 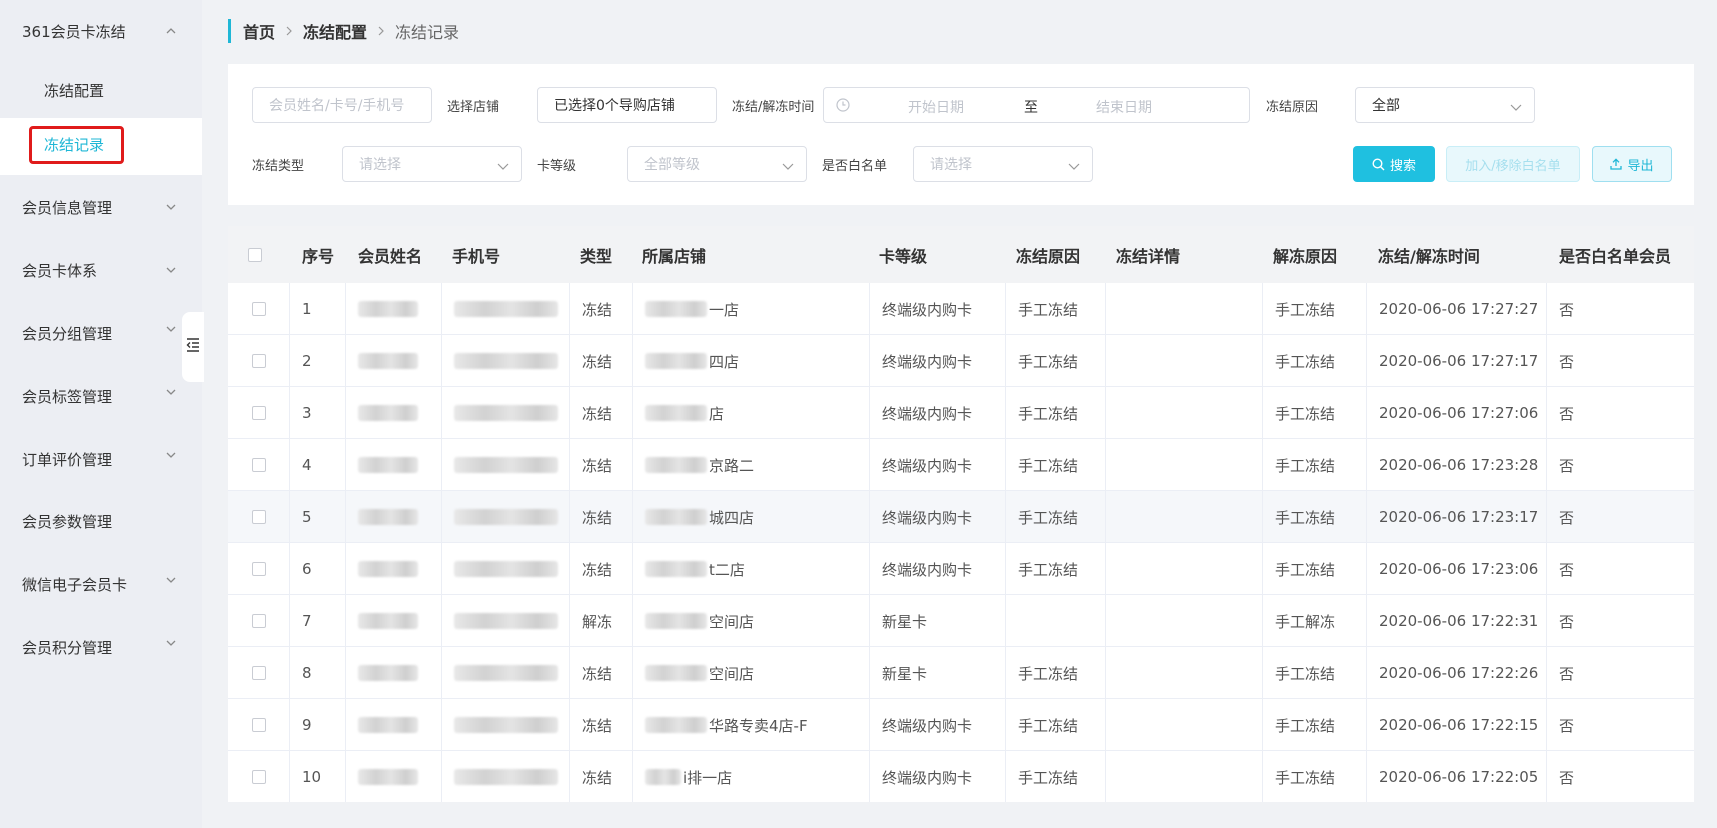 What do you see at coordinates (101, 31) in the screenshot?
I see `sidebar-group-member-card-freeze: 361会员卡冻结` at bounding box center [101, 31].